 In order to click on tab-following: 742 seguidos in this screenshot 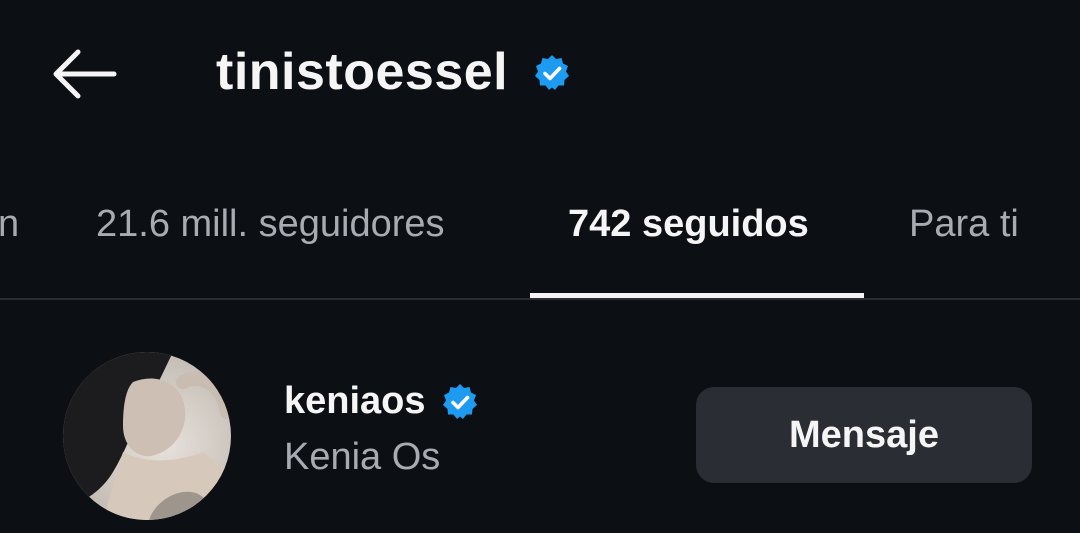, I will do `click(688, 224)`.